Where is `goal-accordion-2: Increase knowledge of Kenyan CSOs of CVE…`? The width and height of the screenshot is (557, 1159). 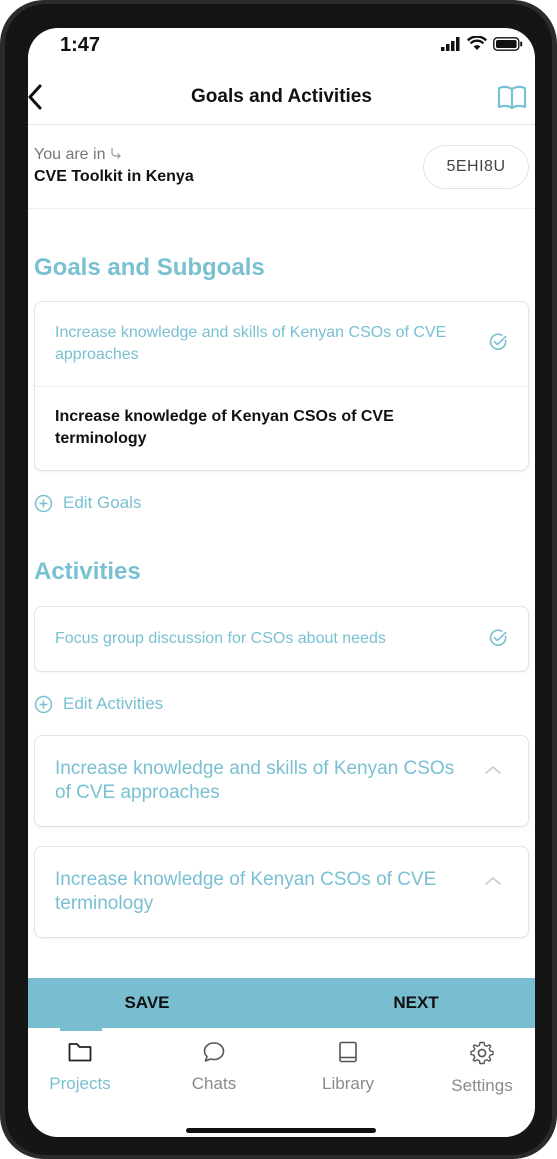
goal-accordion-2: Increase knowledge of Kenyan CSOs of CVE… is located at coordinates (281, 892).